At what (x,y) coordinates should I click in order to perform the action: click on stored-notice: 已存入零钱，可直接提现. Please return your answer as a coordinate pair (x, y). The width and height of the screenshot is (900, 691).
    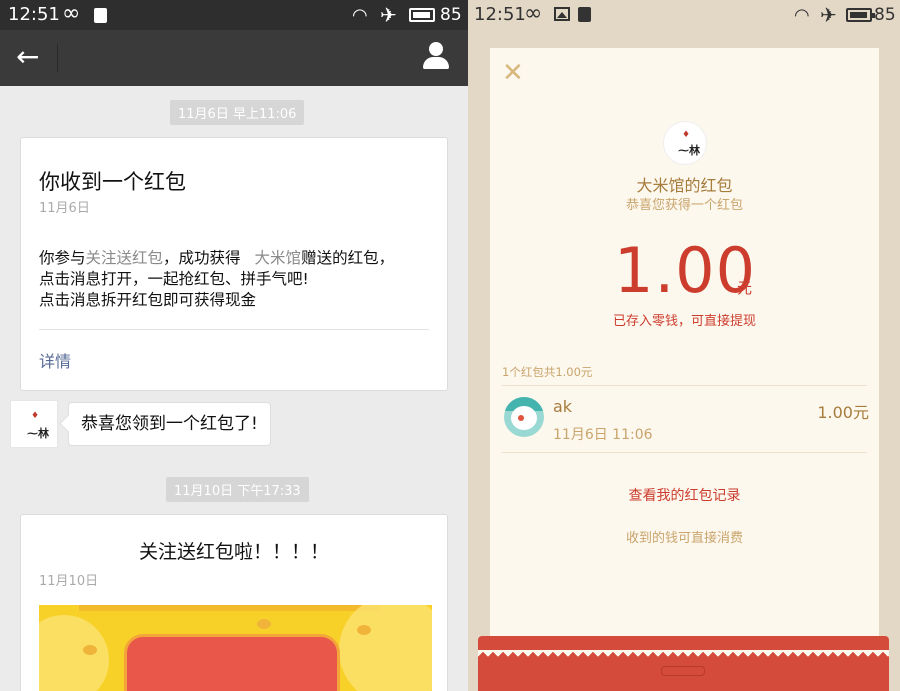
    Looking at the image, I should click on (684, 319).